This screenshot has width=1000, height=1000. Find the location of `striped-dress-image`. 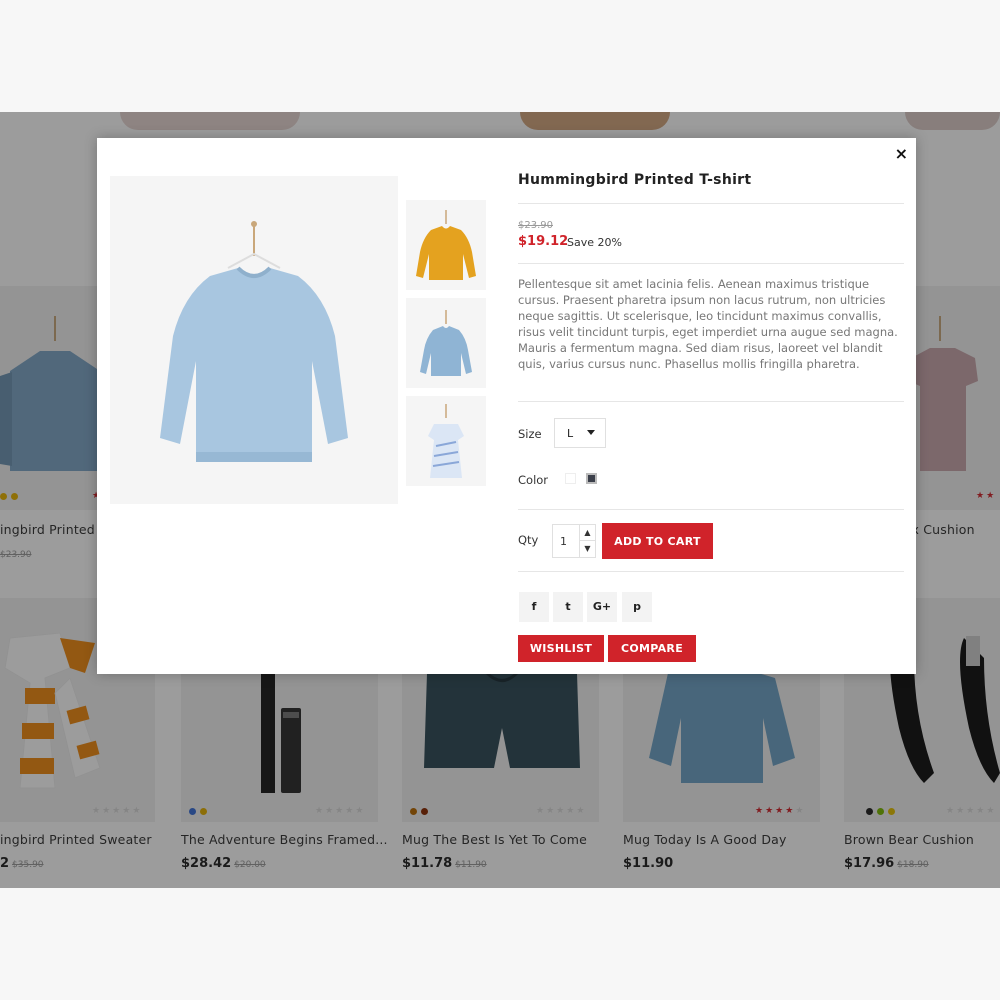

striped-dress-image is located at coordinates (446, 441).